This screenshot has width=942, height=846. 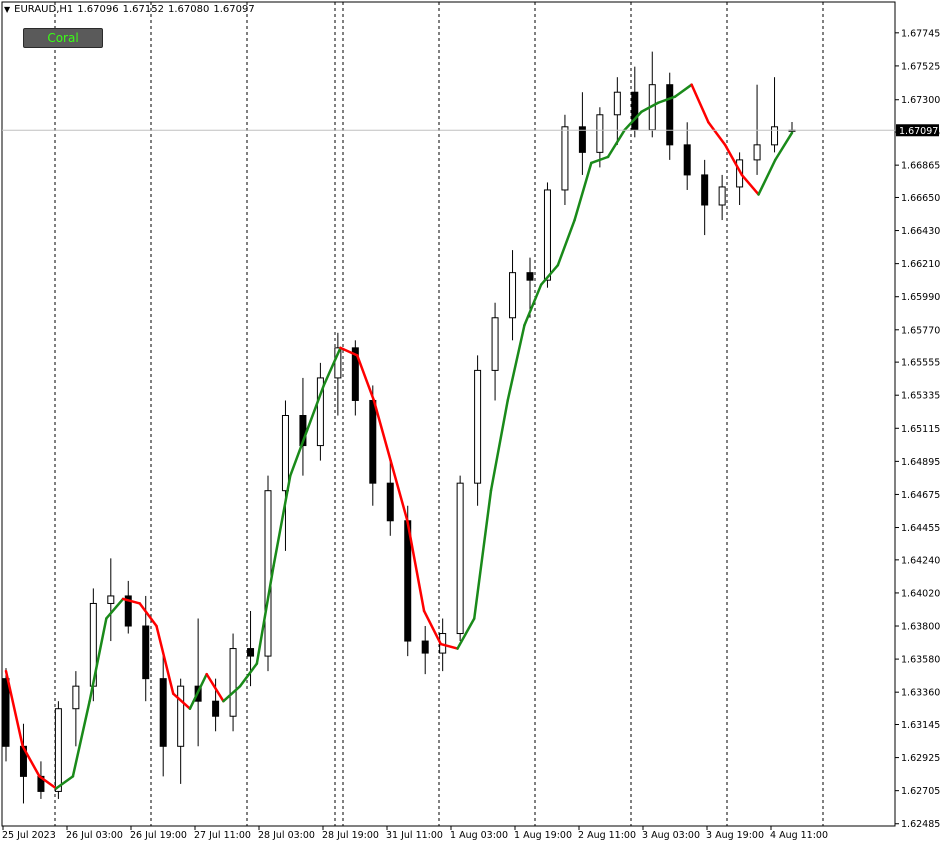 I want to click on y-tick-label: 1.62705, so click(x=920, y=791).